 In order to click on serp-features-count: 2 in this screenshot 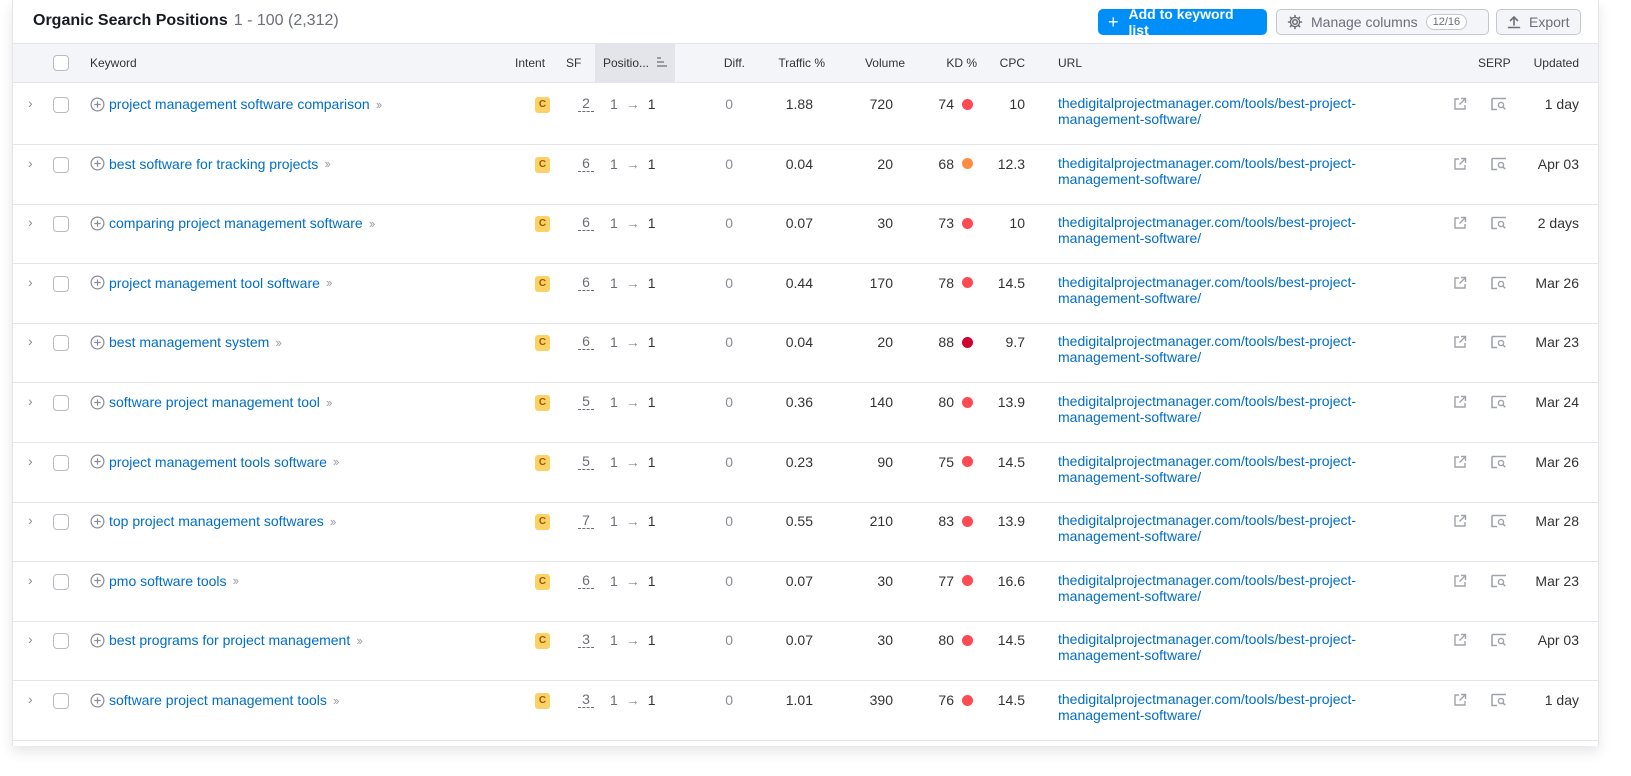, I will do `click(586, 104)`.